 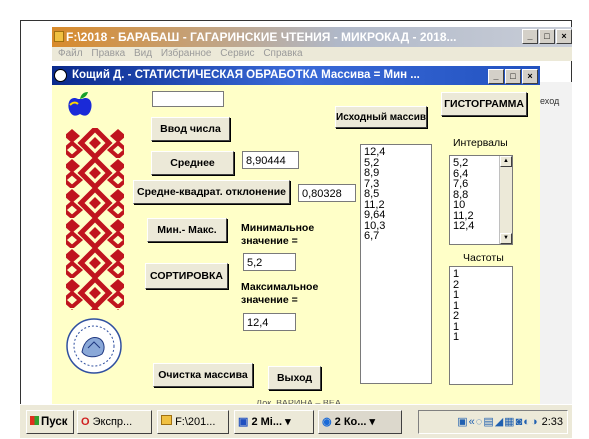 I want to click on mean-button: Среднее, so click(x=192, y=163).